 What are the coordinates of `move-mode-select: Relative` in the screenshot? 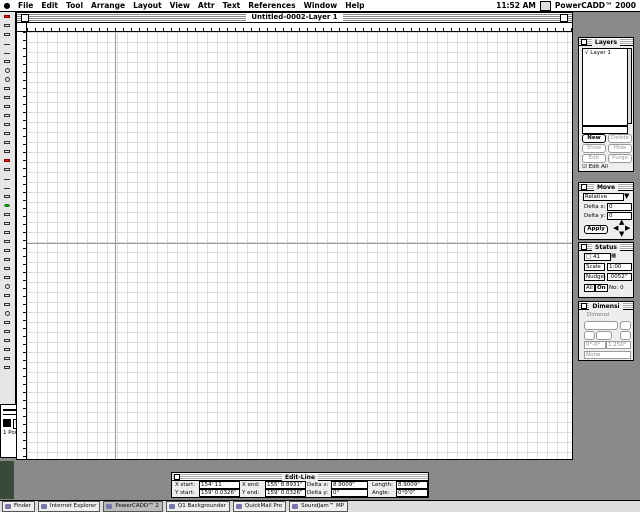 It's located at (603, 197).